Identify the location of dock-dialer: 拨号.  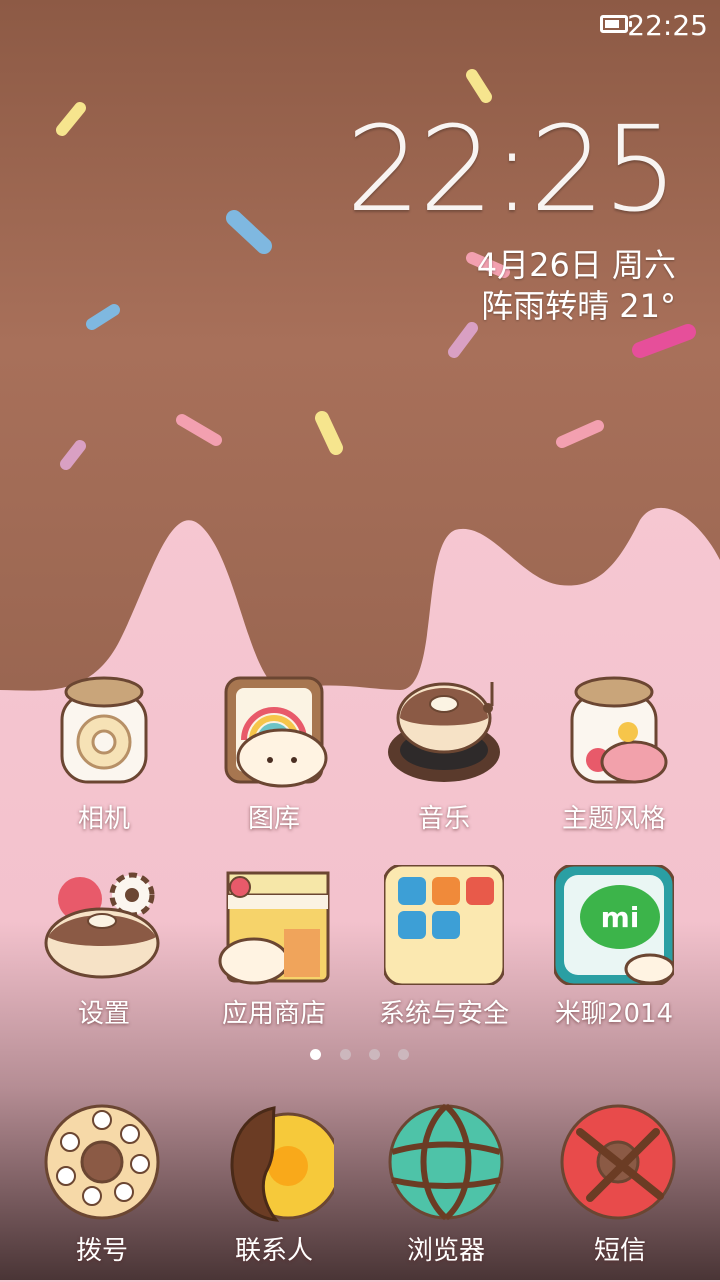
(102, 1192).